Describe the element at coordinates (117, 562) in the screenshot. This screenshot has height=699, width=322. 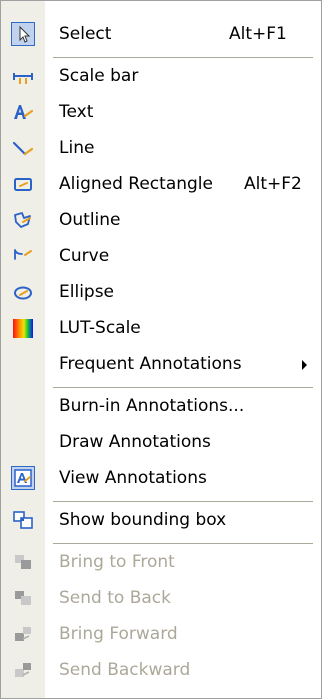
I see `menu-item-bring-to-front-label: Bring to Front` at that location.